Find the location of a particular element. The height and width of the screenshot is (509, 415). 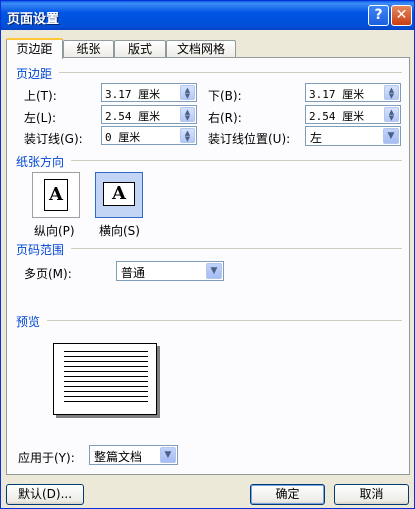

bottom-margin-spinner: 3.17 厘米 ▲ ▼ is located at coordinates (353, 92).